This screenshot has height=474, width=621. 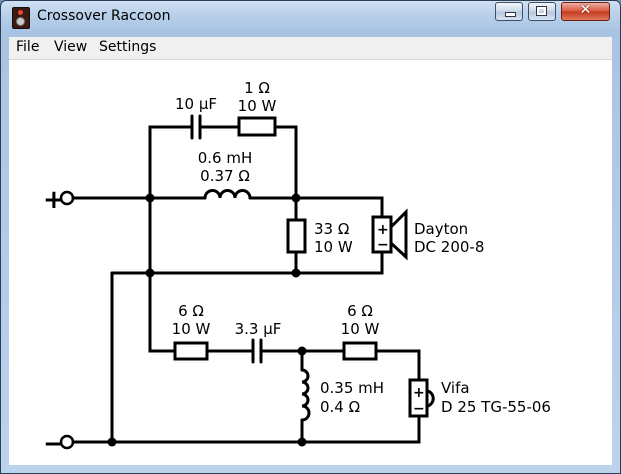 I want to click on tweeter-plus-sign: +, so click(x=419, y=393).